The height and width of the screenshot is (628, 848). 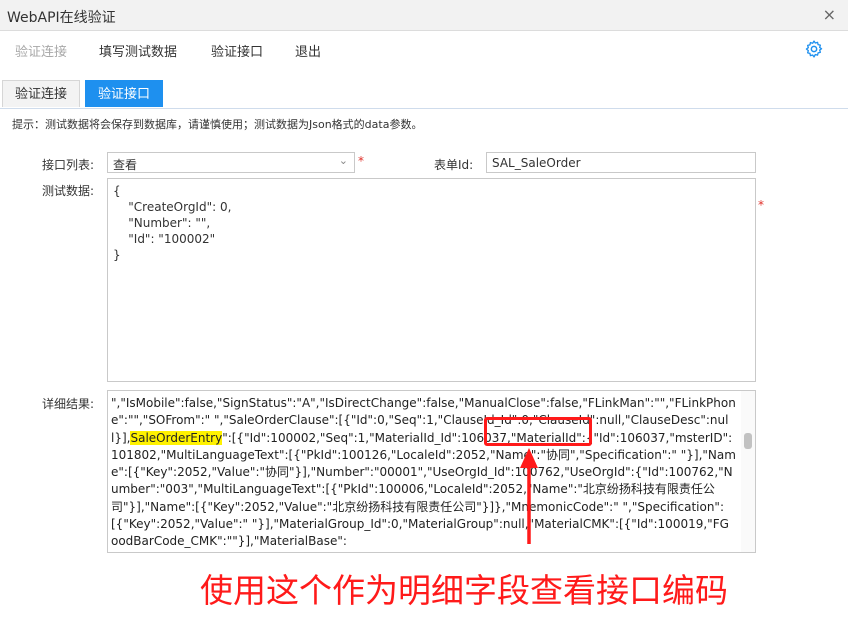 What do you see at coordinates (138, 50) in the screenshot?
I see `menu-fill-test-data: 填写测试数据` at bounding box center [138, 50].